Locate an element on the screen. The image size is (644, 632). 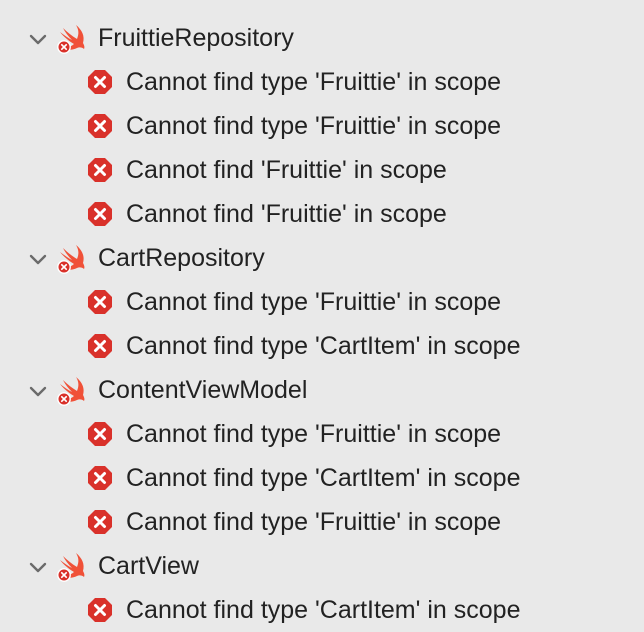
file-row: ContentViewModel is located at coordinates (322, 390).